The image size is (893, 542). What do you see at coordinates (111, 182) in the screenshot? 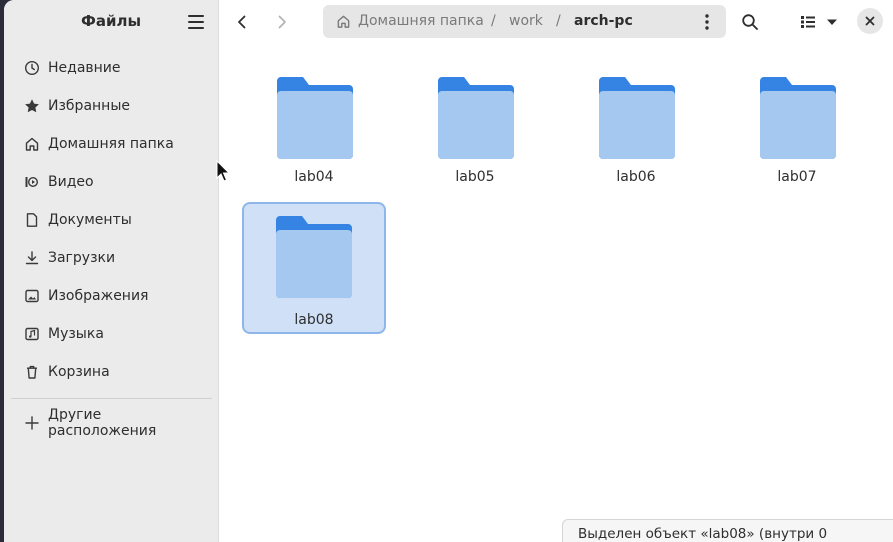
I see `sidebar-item-videos: Видео` at bounding box center [111, 182].